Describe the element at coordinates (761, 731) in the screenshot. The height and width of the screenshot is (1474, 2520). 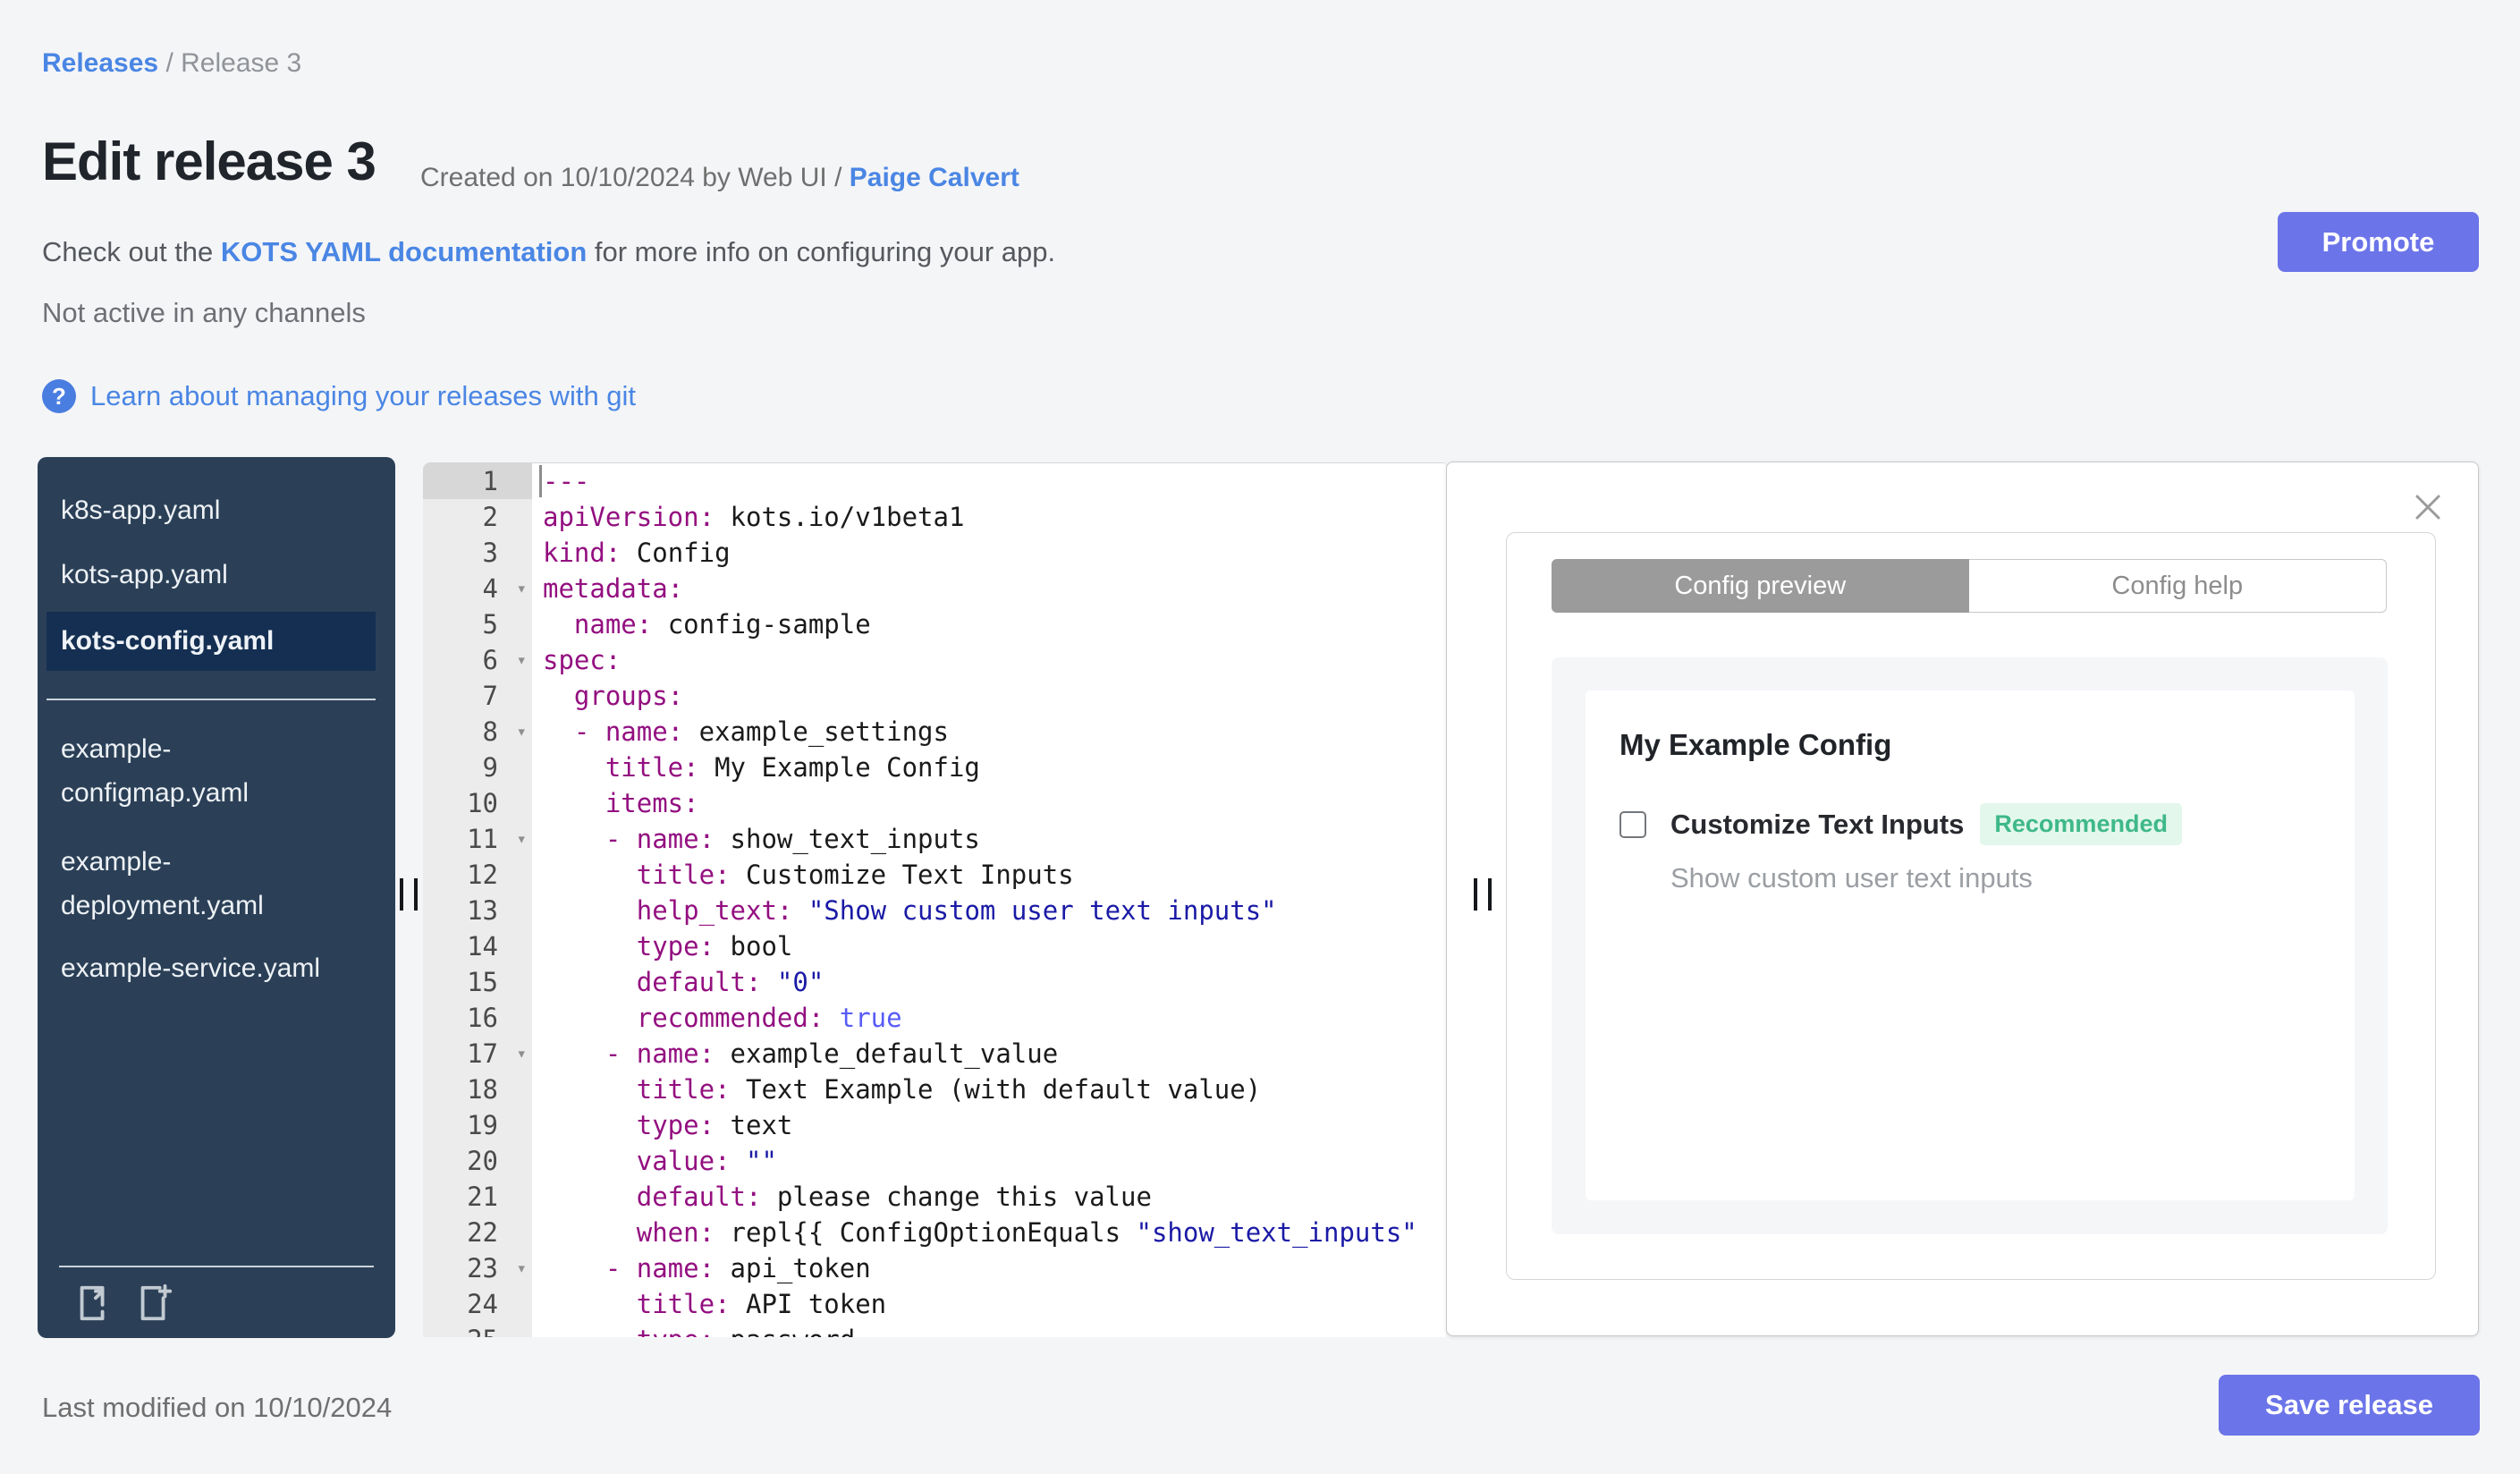
I see `code-text: - name: example_settings` at that location.